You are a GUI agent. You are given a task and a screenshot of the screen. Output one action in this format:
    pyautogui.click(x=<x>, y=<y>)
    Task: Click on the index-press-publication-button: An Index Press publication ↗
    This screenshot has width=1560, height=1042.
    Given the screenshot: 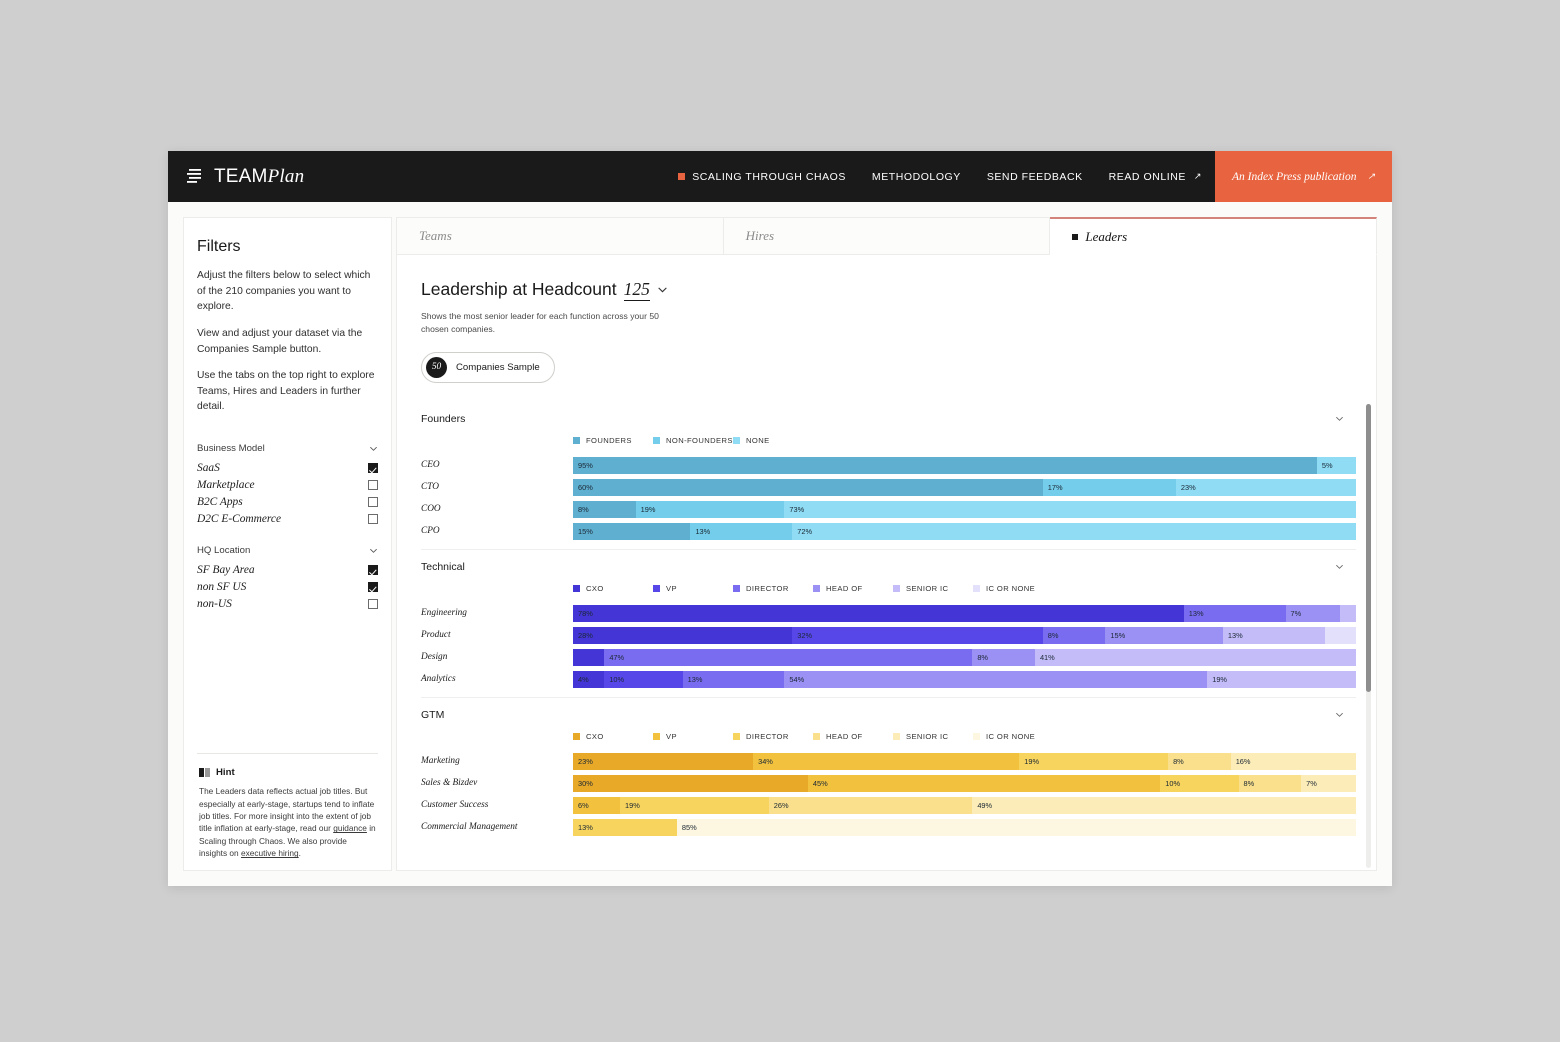 What is the action you would take?
    pyautogui.click(x=1303, y=176)
    